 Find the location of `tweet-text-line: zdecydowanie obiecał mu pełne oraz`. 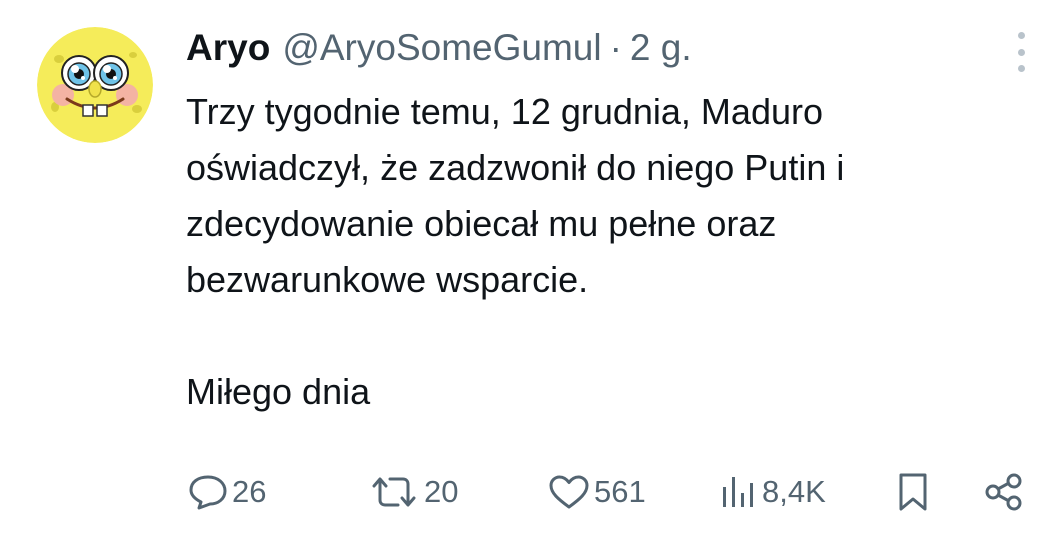

tweet-text-line: zdecydowanie obiecał mu pełne oraz is located at coordinates (481, 223).